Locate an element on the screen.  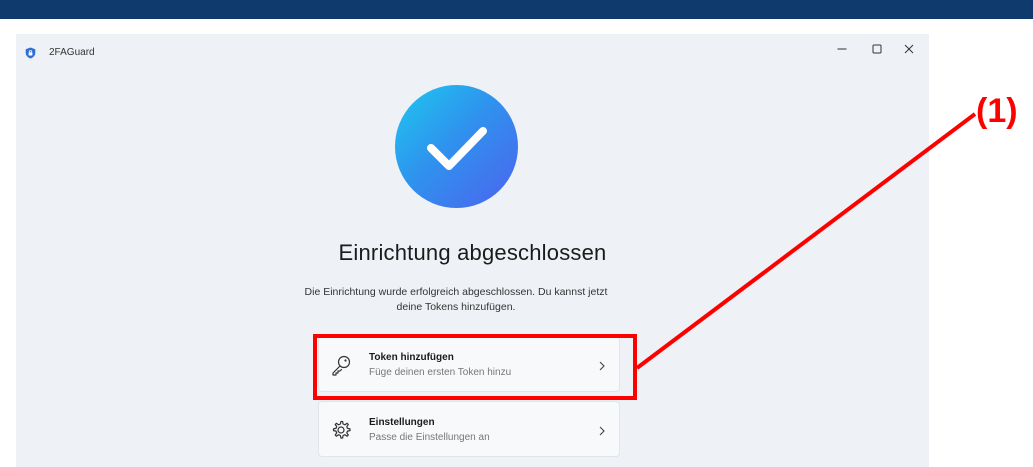
settings-title: Einstellungen is located at coordinates (402, 422).